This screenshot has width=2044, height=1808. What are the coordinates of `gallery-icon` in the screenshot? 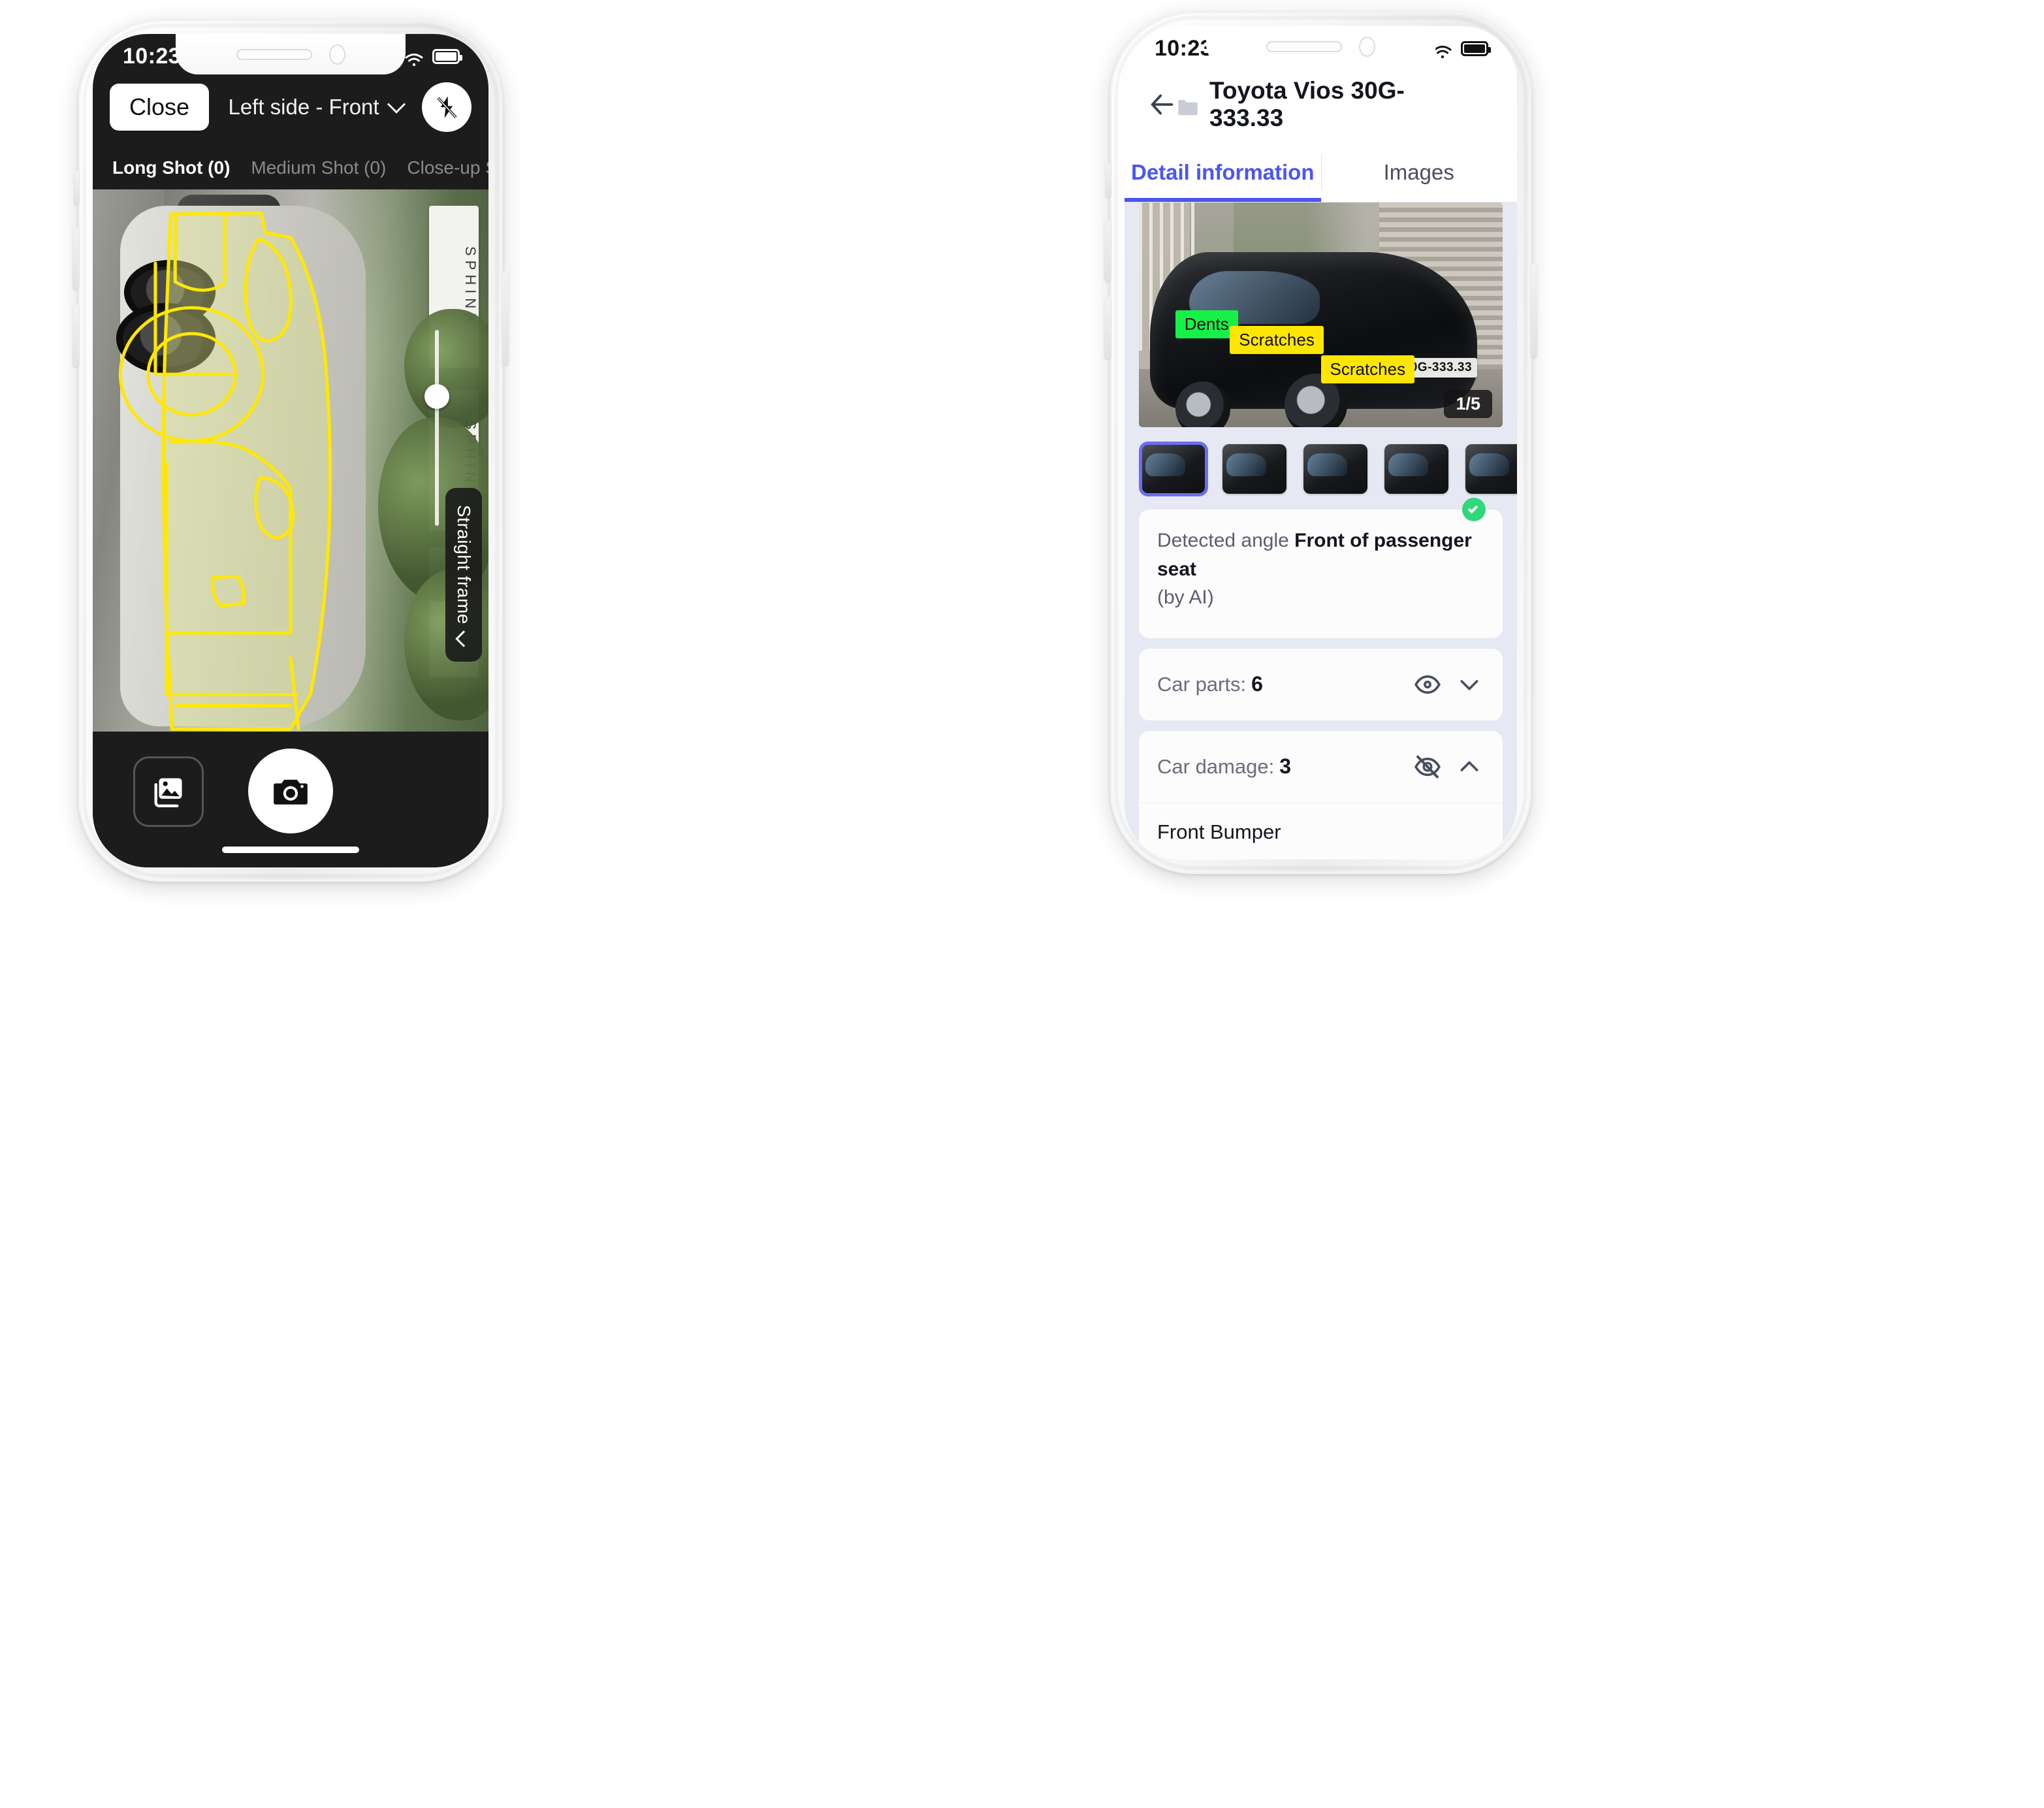 It's located at (168, 792).